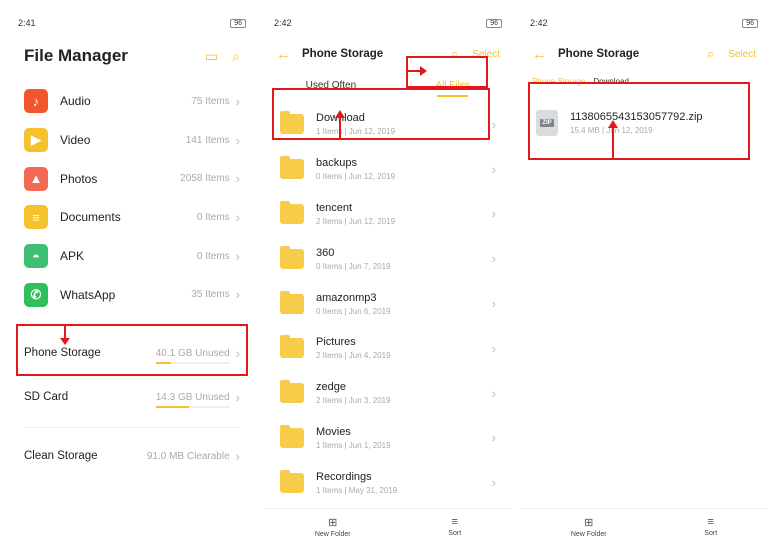 Image resolution: width=776 pixels, height=560 pixels. What do you see at coordinates (336, 342) in the screenshot?
I see `folder-name: Pictures` at bounding box center [336, 342].